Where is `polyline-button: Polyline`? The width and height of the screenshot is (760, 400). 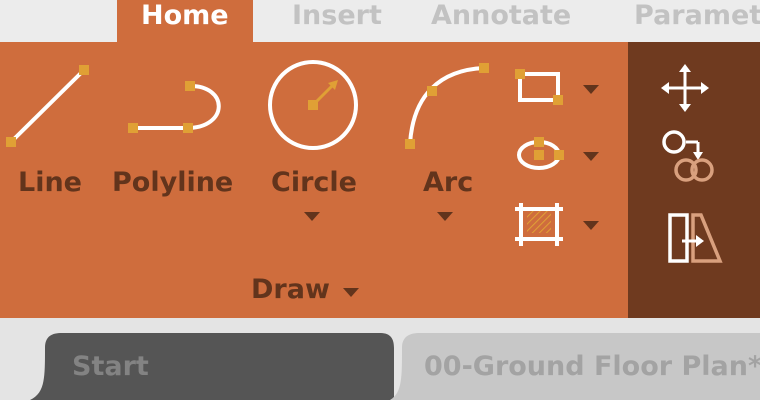 polyline-button: Polyline is located at coordinates (172, 132).